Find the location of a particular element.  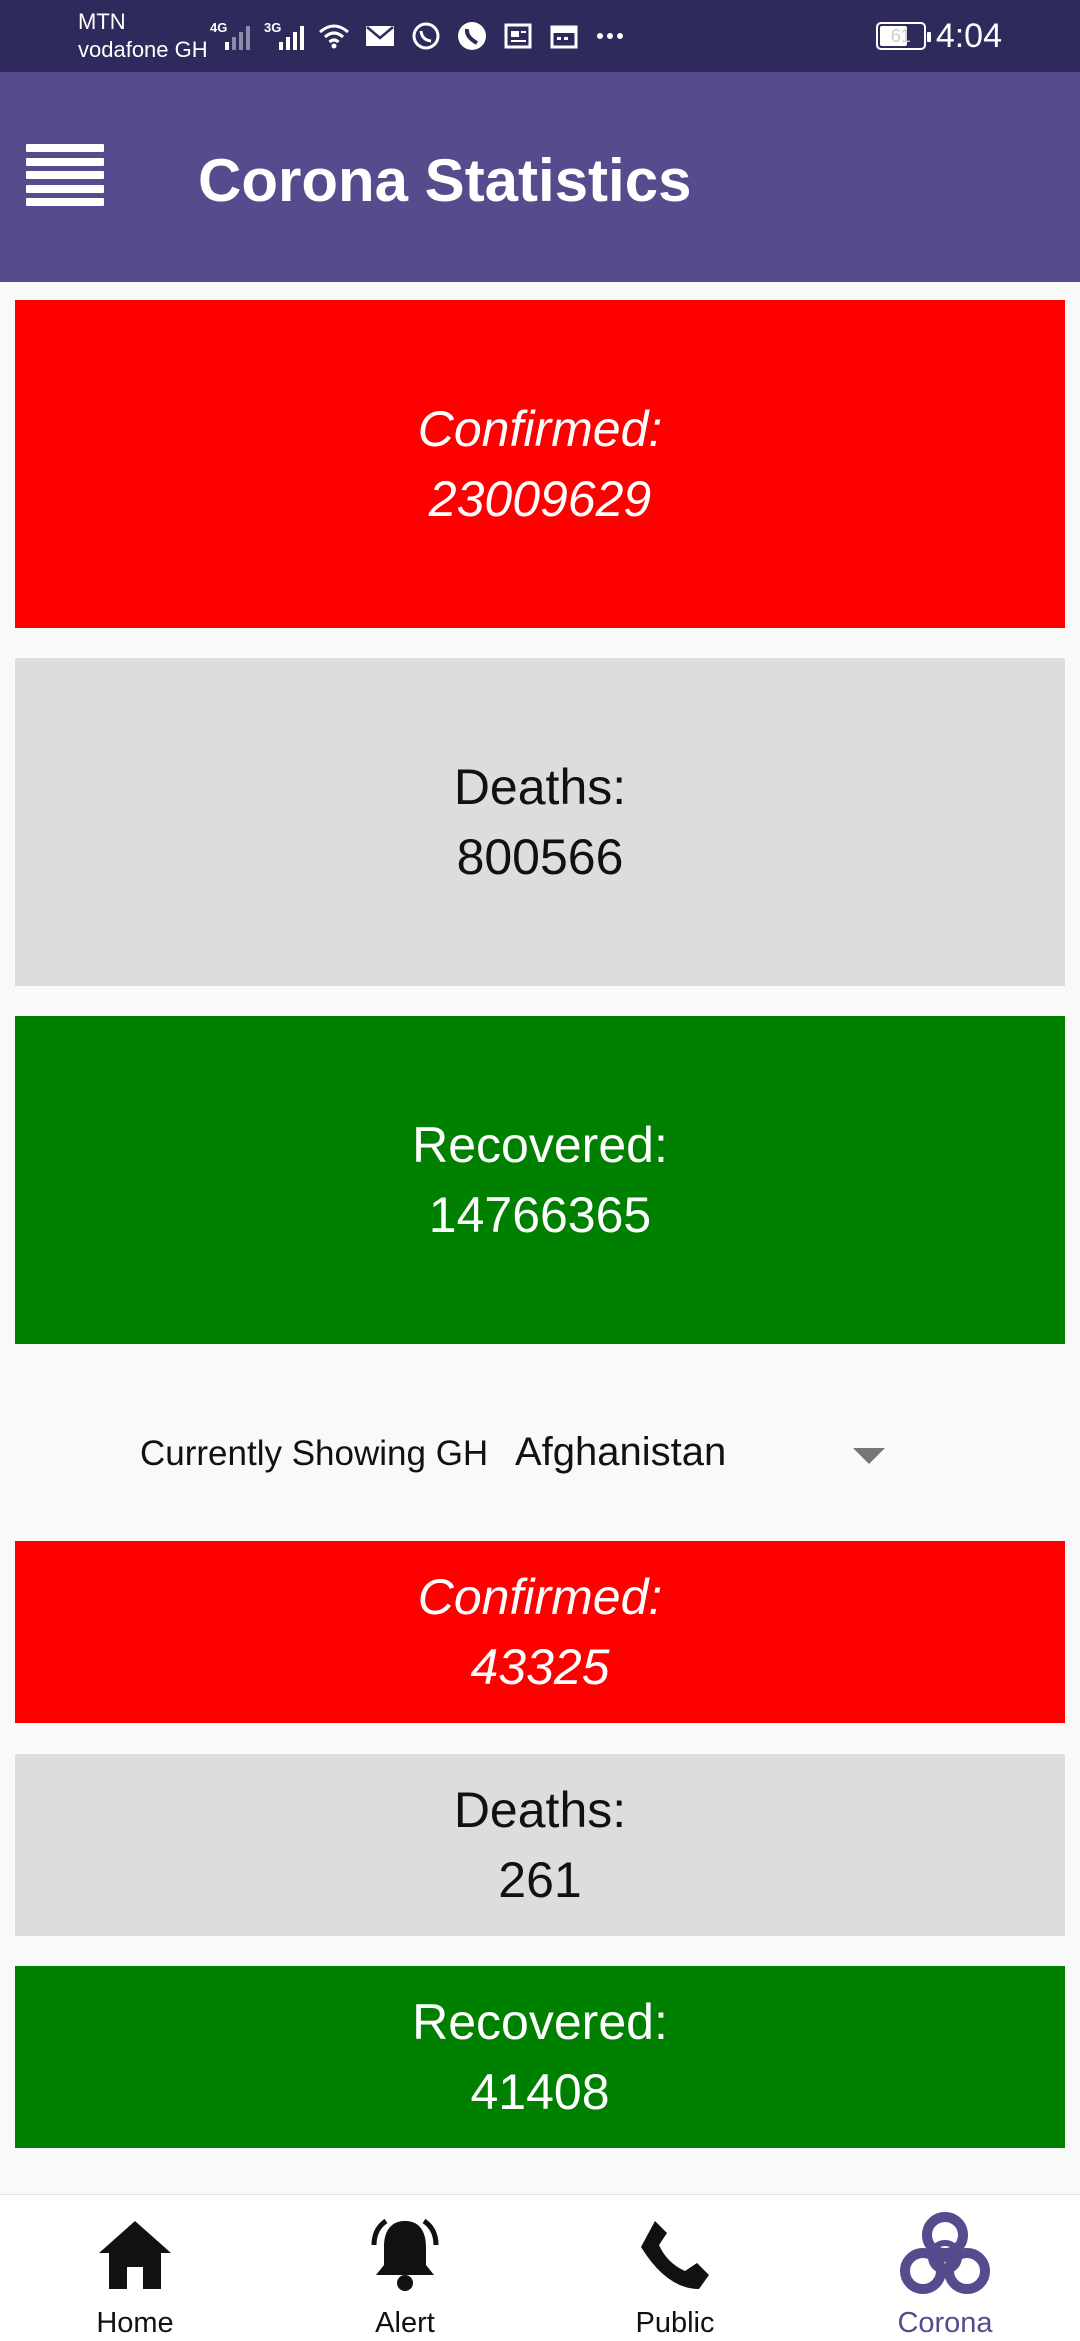

currently-showing-label: Currently Showing GH is located at coordinates (314, 1453).